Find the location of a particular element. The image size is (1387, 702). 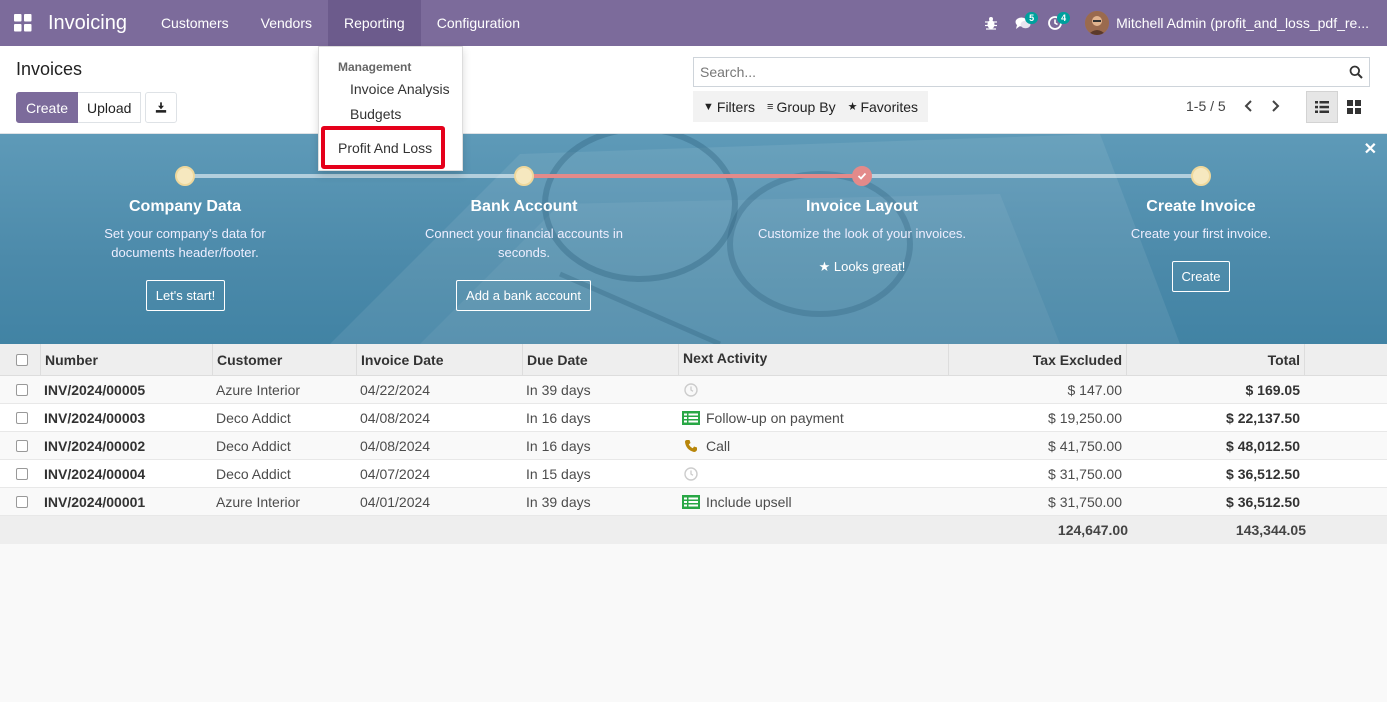

column-header-due-date: Due Date is located at coordinates (600, 359).